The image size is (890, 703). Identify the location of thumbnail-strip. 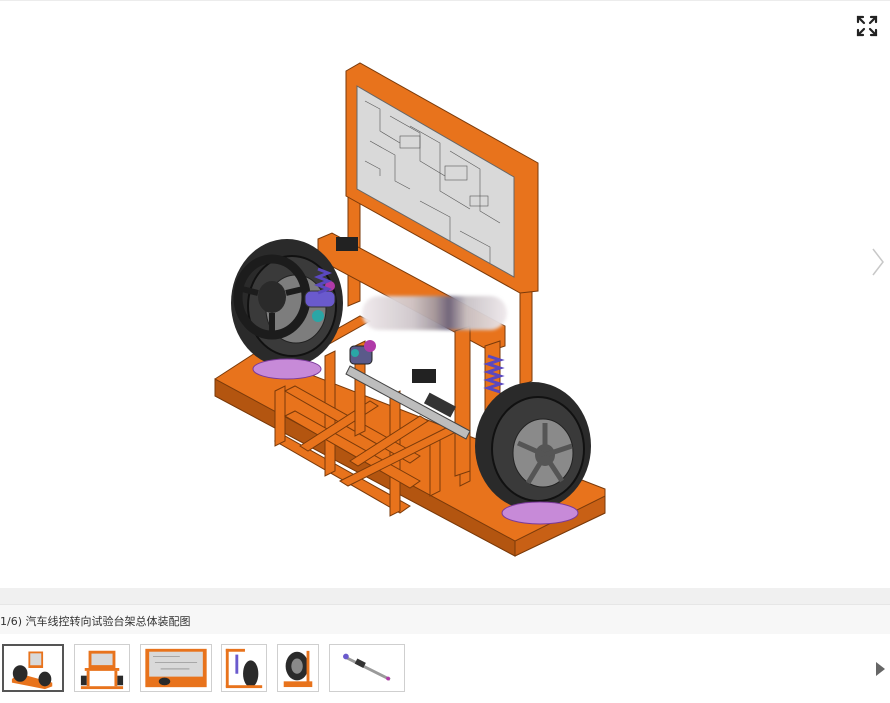
(445, 668).